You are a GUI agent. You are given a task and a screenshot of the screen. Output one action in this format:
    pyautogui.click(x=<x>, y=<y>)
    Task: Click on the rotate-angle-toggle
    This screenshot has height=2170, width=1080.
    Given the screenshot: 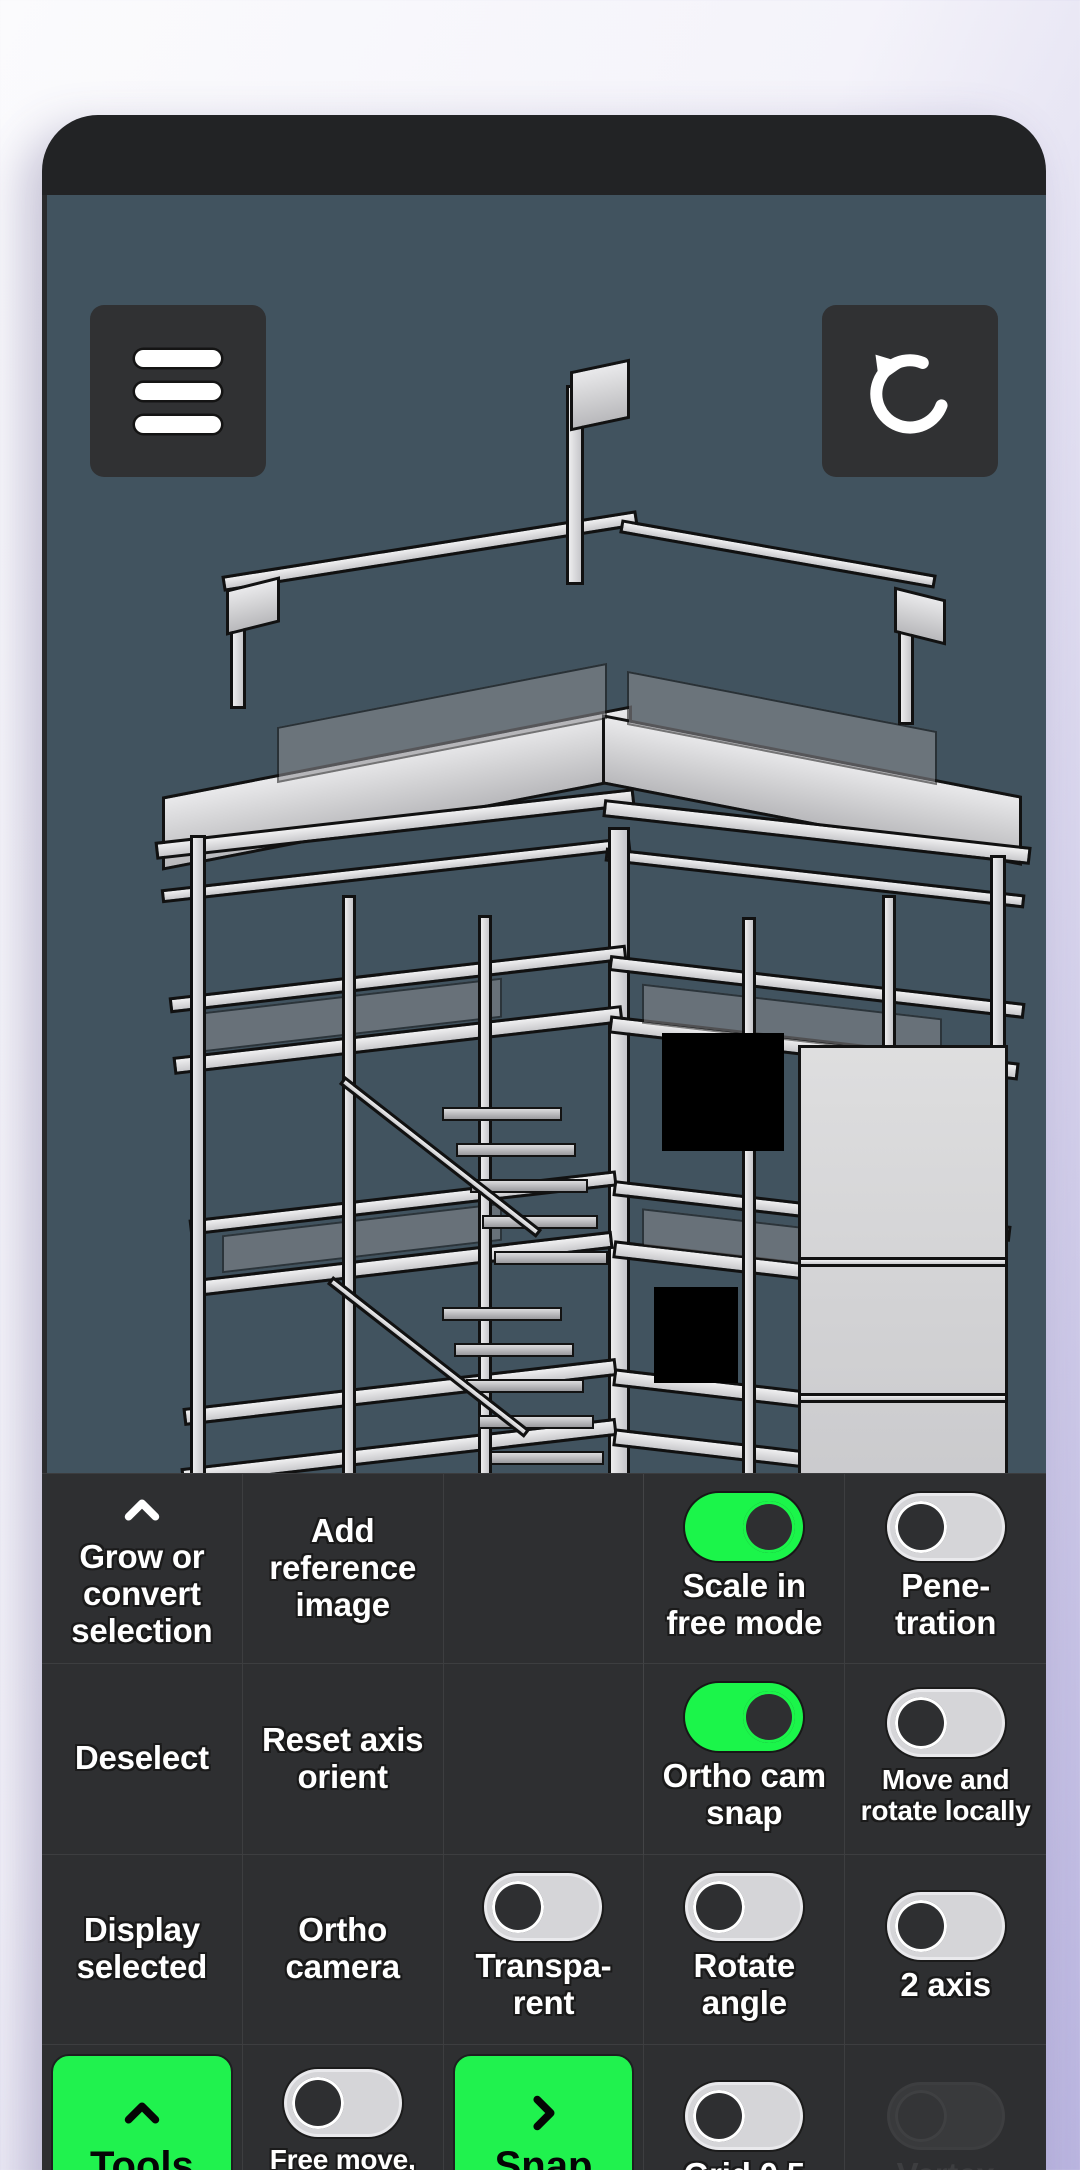 What is the action you would take?
    pyautogui.click(x=744, y=1907)
    